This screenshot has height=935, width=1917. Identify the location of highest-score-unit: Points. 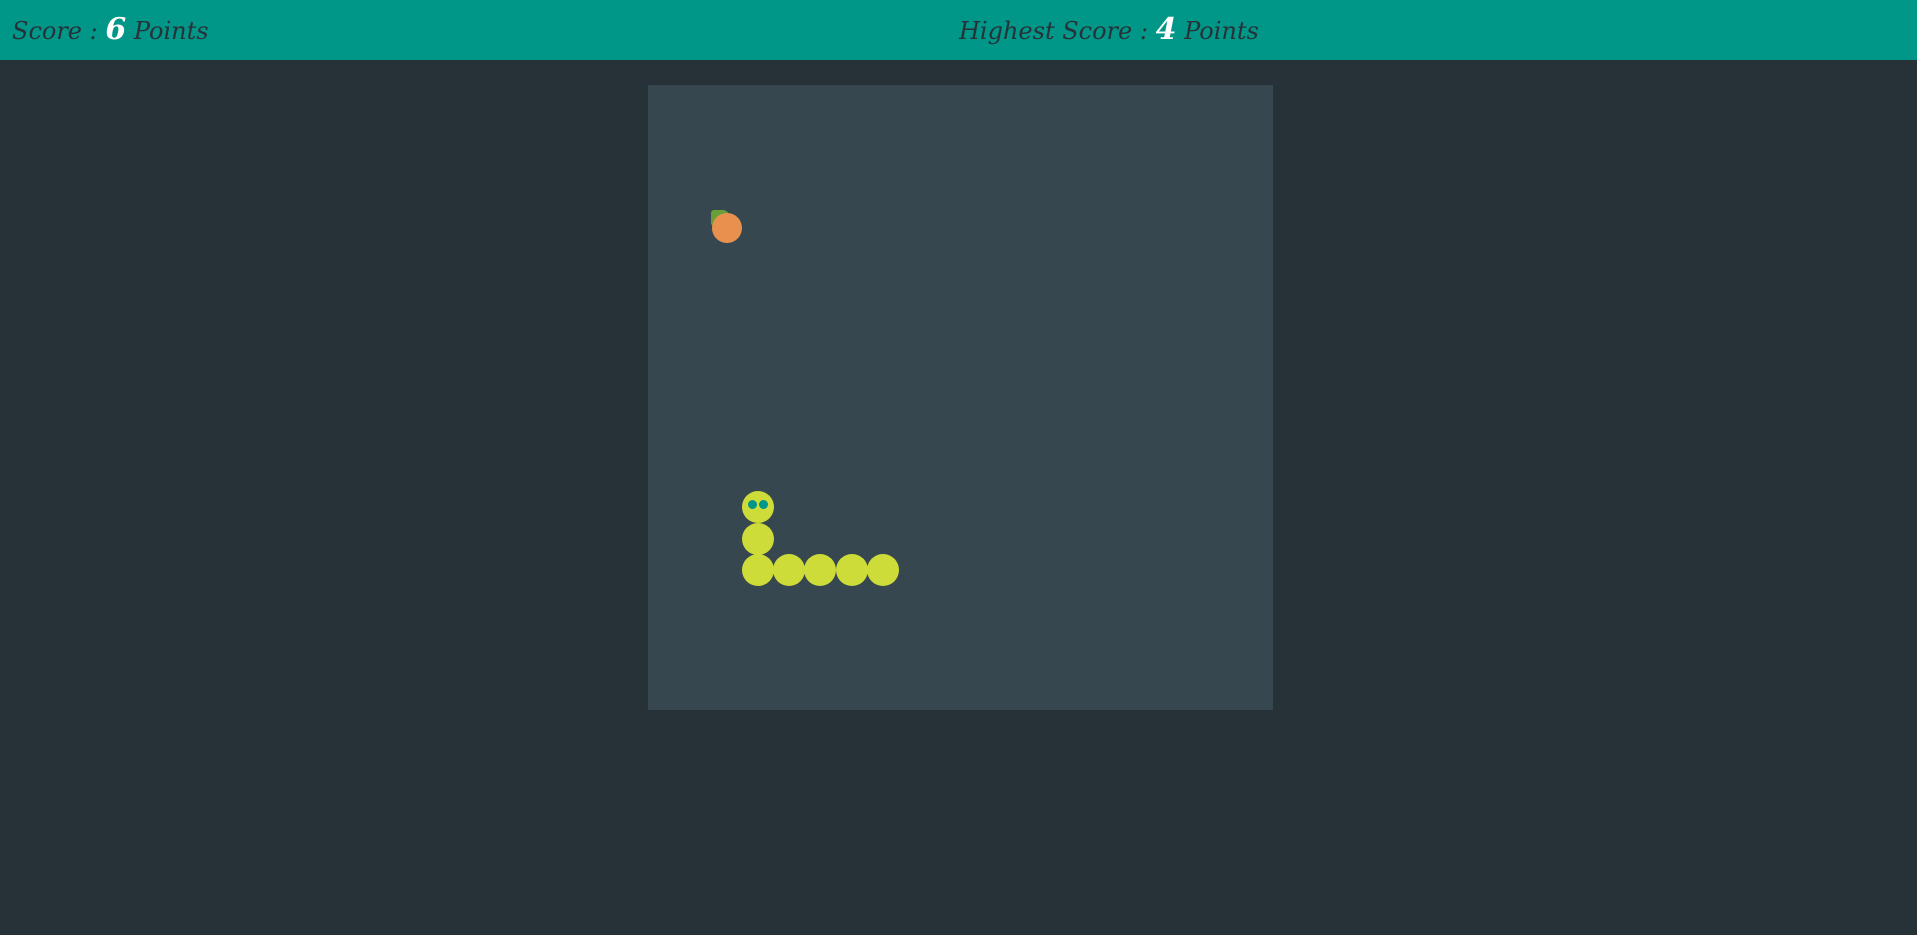
(1217, 31).